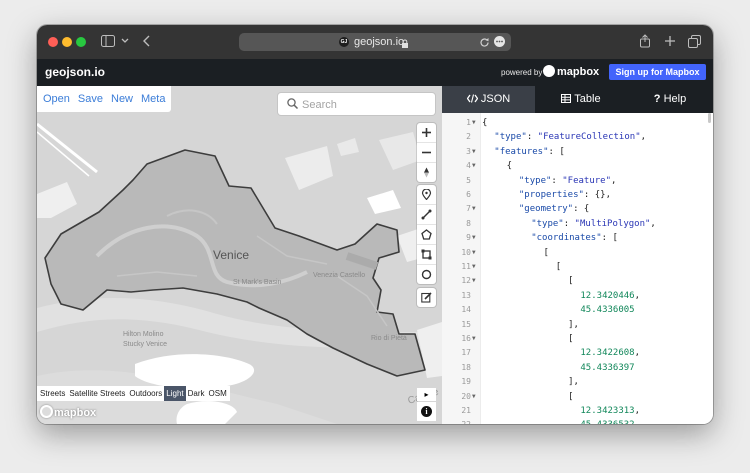  Describe the element at coordinates (499, 41) in the screenshot. I see `more-icon` at that location.